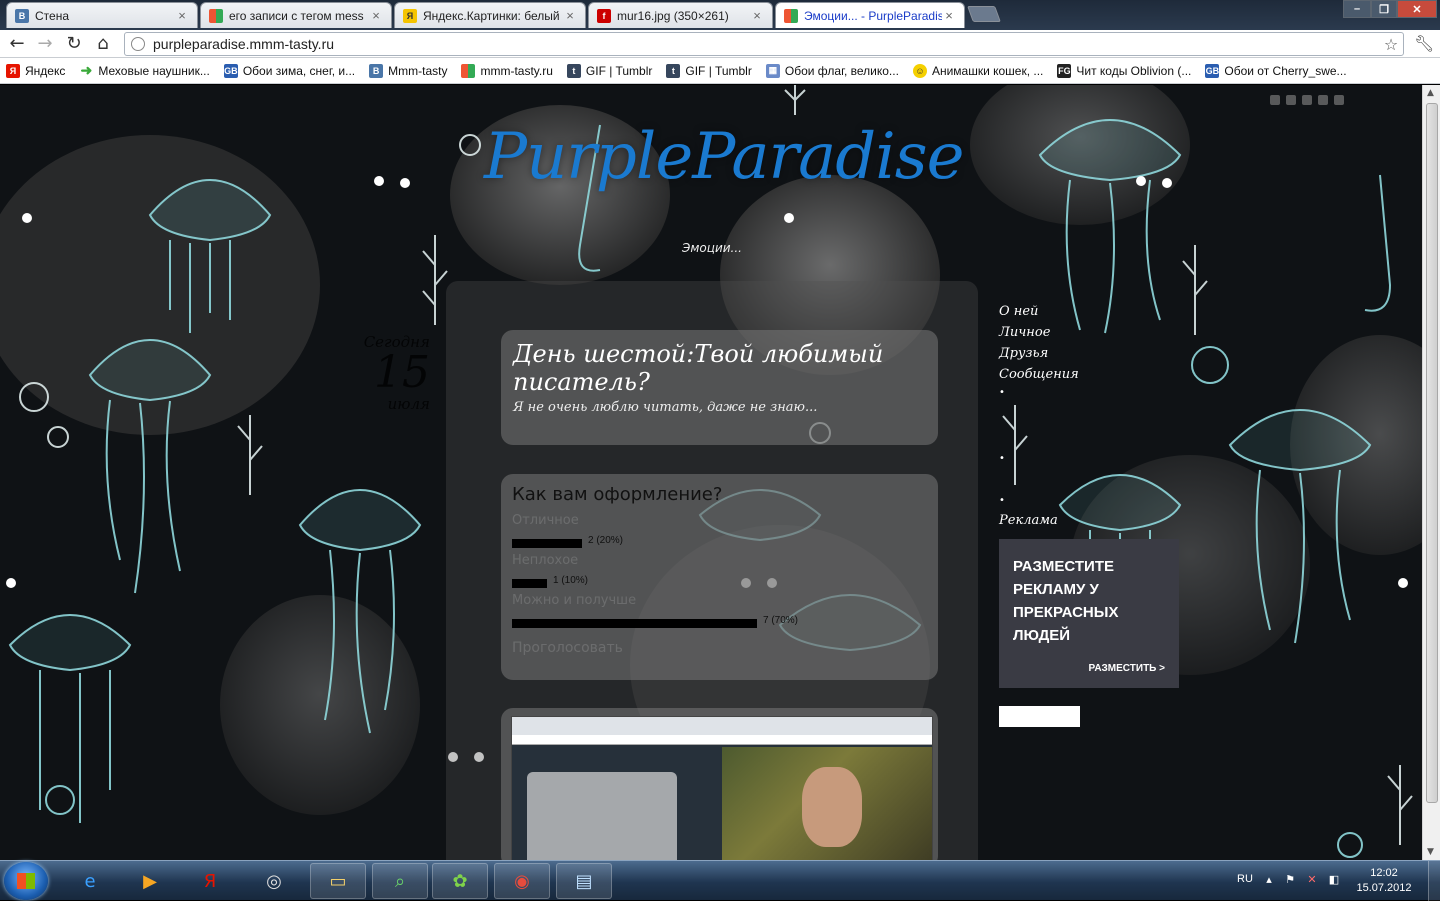 The image size is (1440, 901). I want to click on system-clock: 12:02 15.07.2012, so click(1384, 881).